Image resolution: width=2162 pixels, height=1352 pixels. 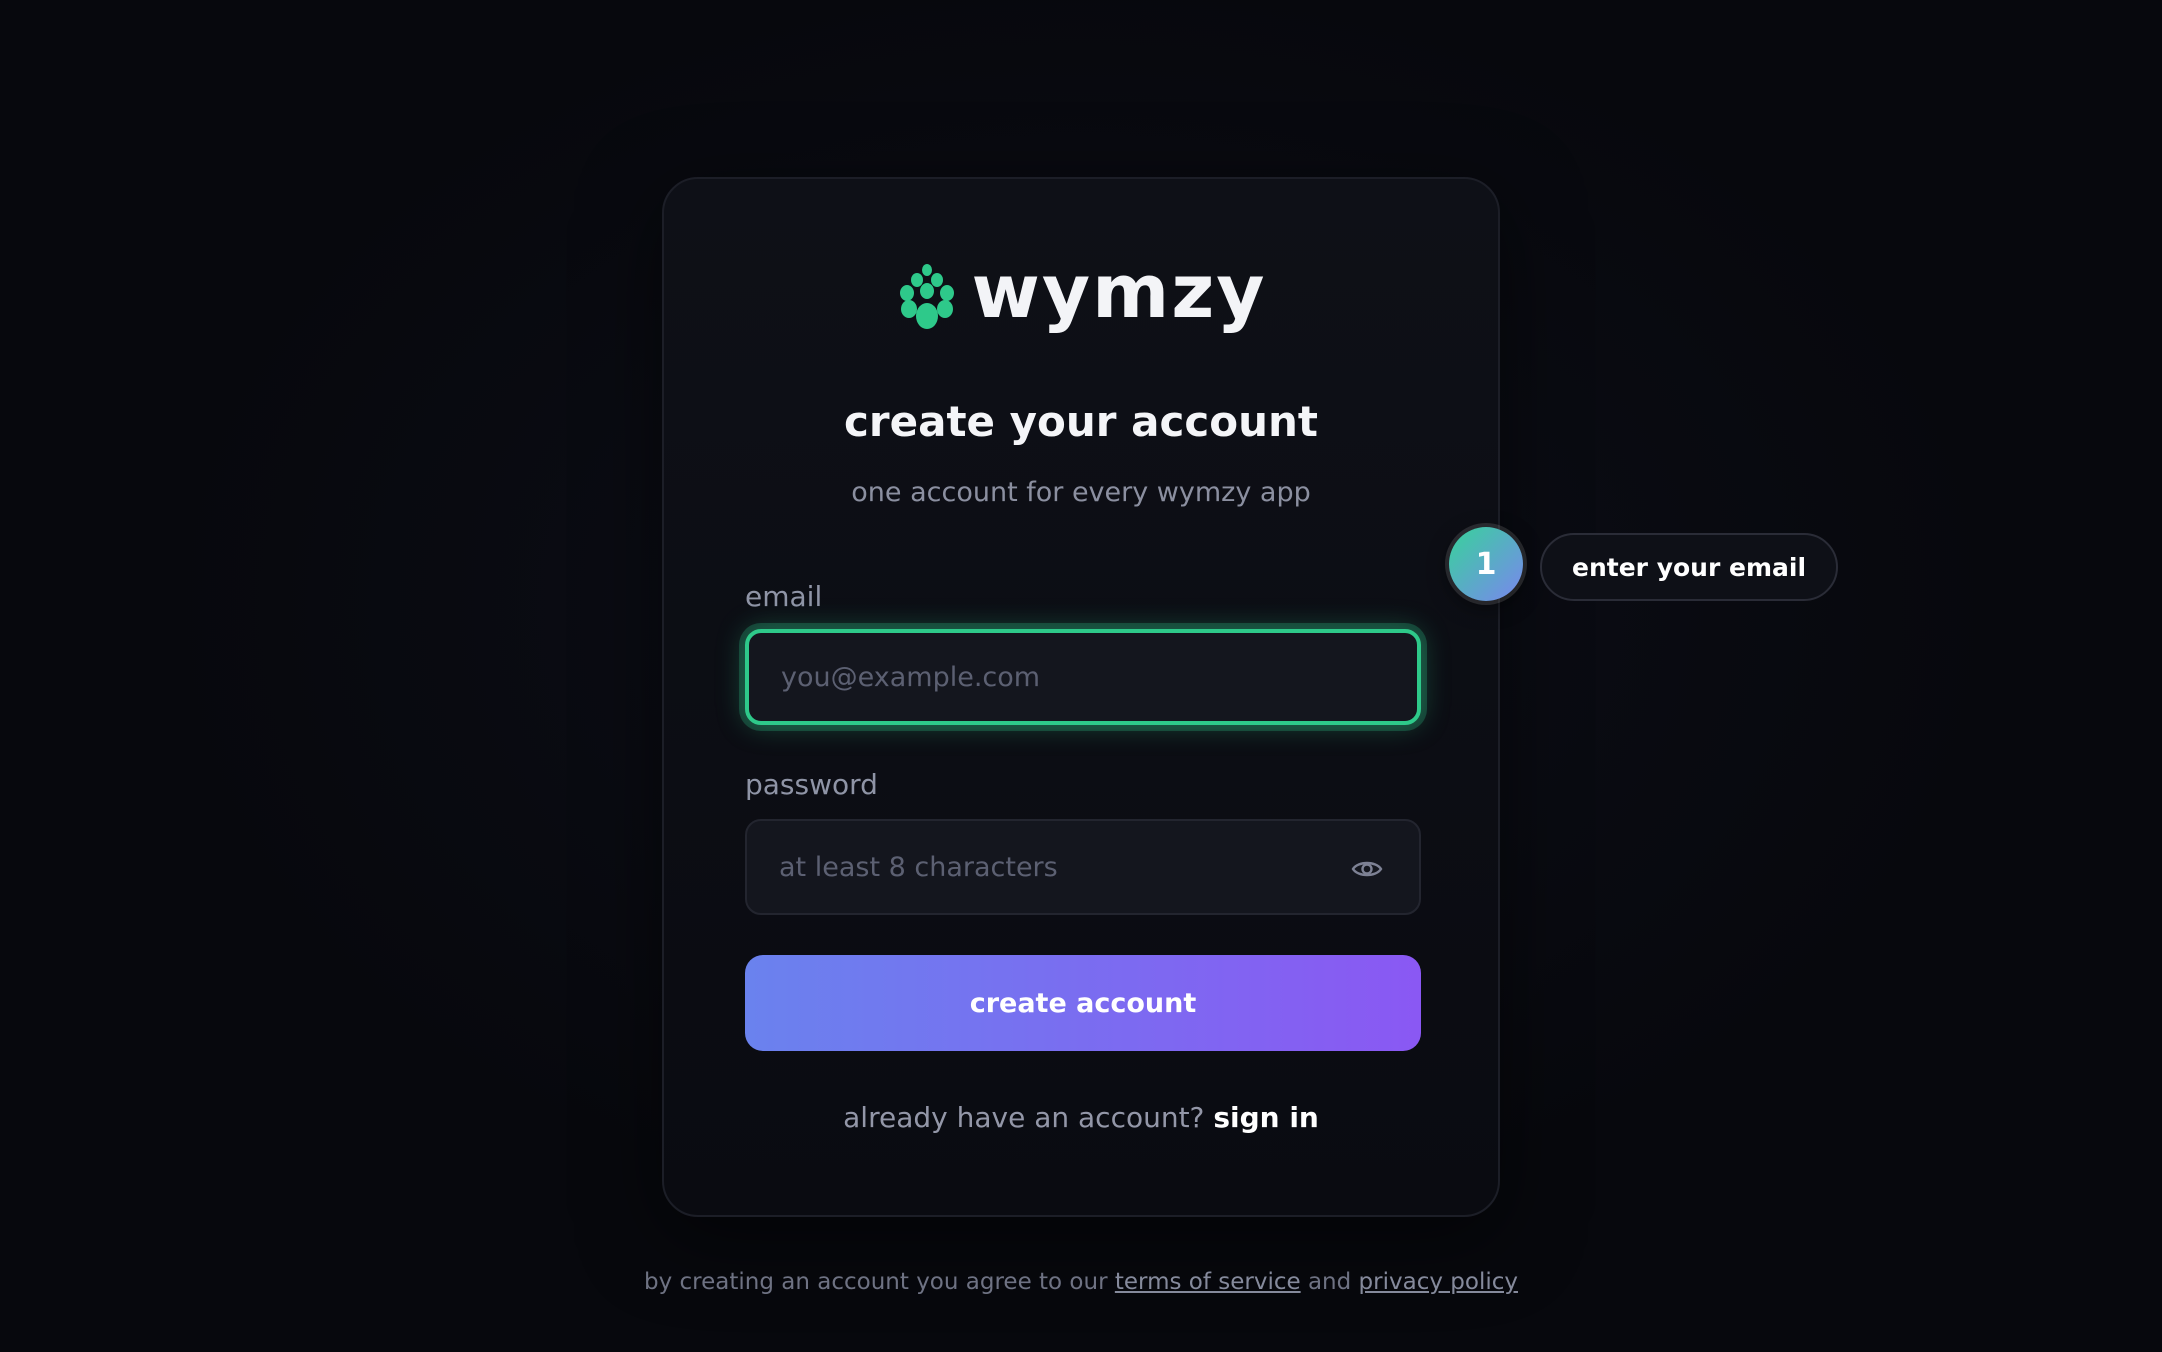 What do you see at coordinates (1329, 1282) in the screenshot?
I see `legal-conjunction: and` at bounding box center [1329, 1282].